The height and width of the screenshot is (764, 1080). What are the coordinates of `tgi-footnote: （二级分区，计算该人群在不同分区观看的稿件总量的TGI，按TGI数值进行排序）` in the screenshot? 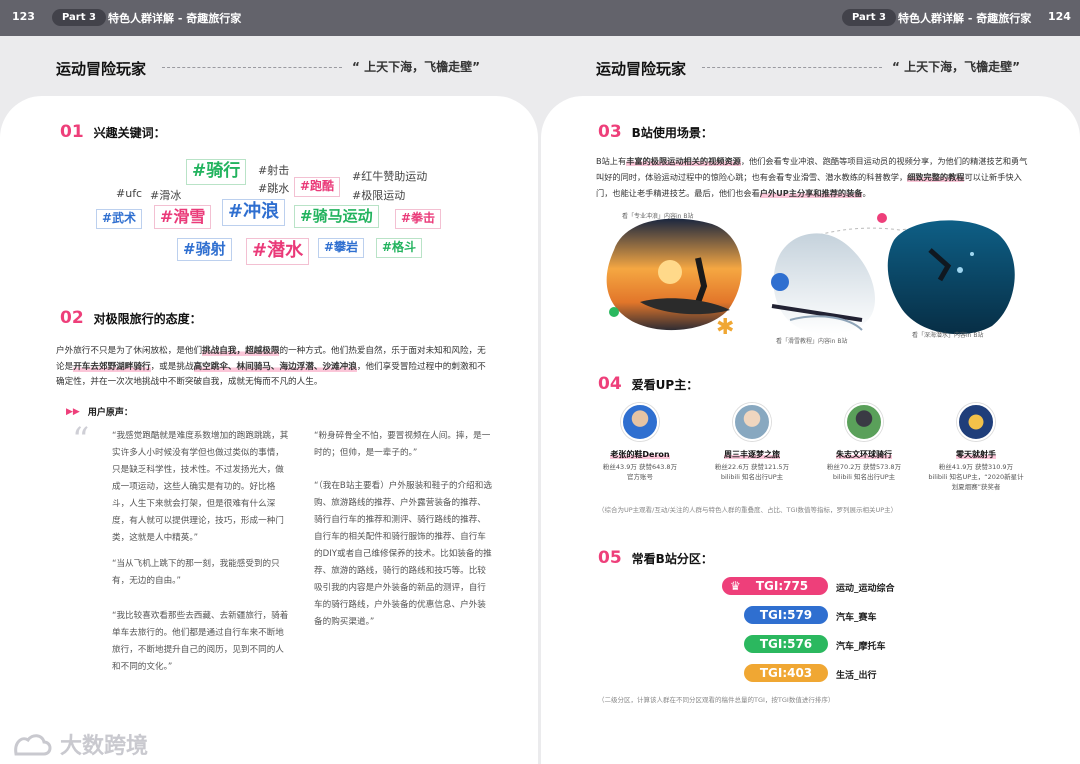 It's located at (716, 700).